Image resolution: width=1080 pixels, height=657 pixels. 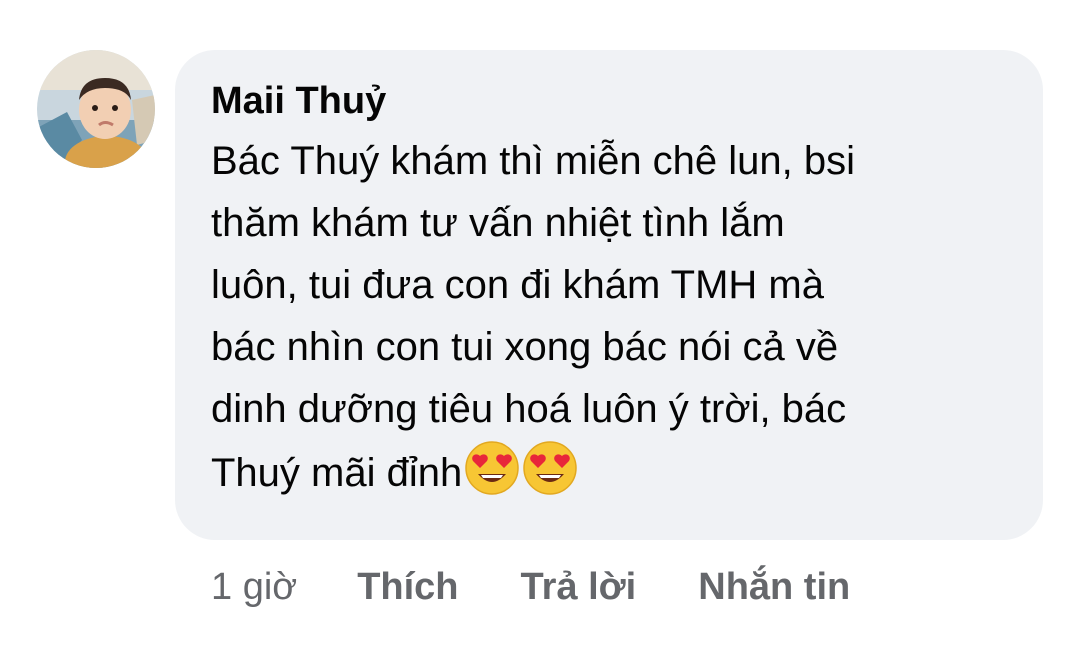 What do you see at coordinates (533, 161) in the screenshot?
I see `comment-line: Bác Thuý khám thì miễn chê lun, bsi` at bounding box center [533, 161].